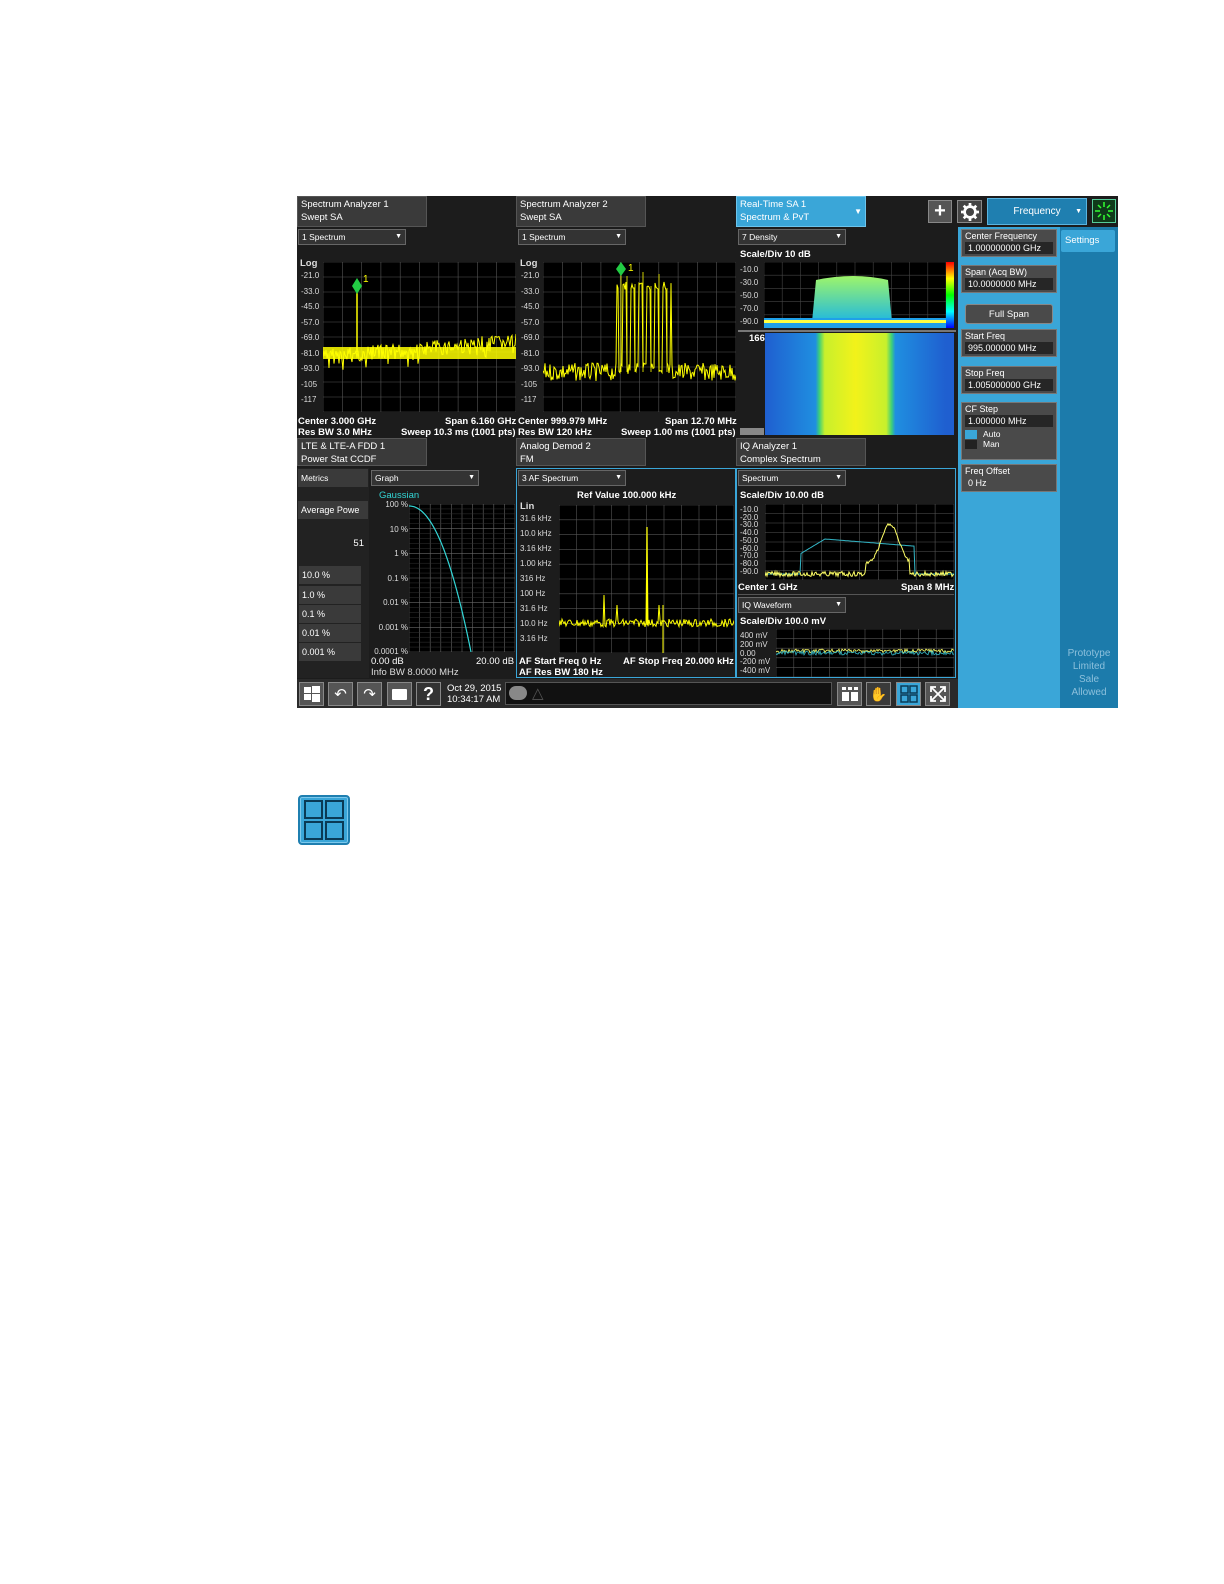 This screenshot has height=1584, width=1224. Describe the element at coordinates (330, 575) in the screenshot. I see `ccdf-row: 10.0 %` at that location.